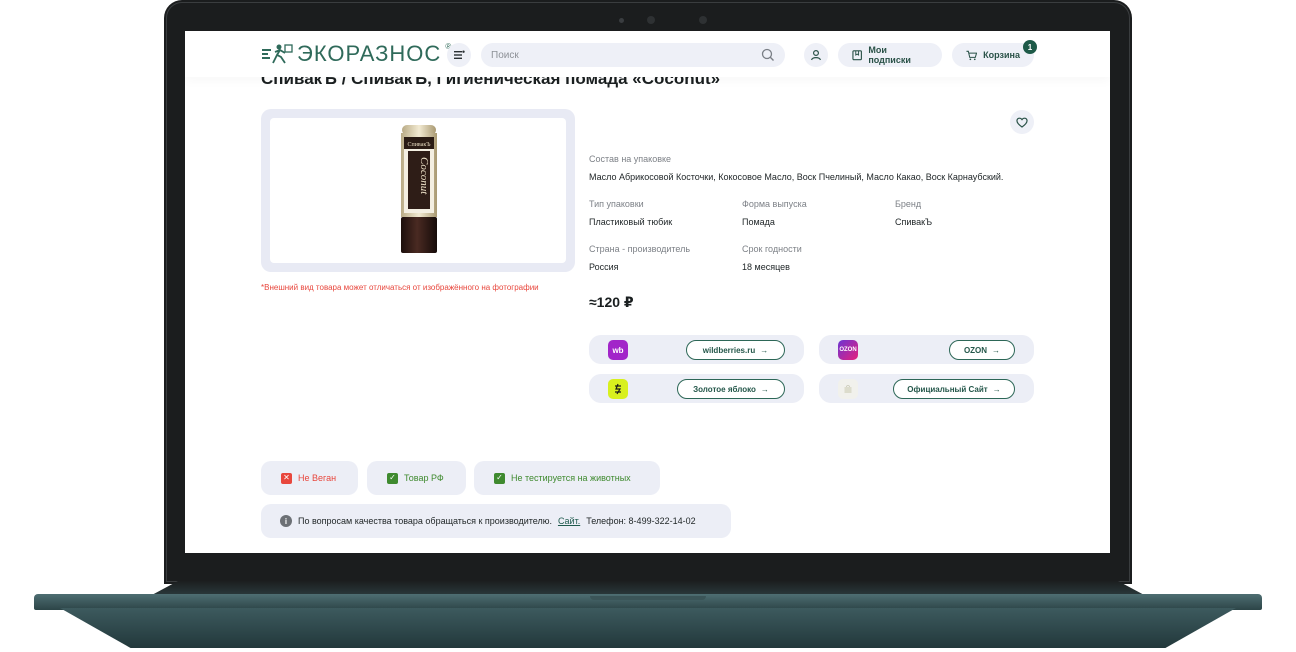 The image size is (1296, 652). Describe the element at coordinates (857, 55) in the screenshot. I see `subscriptions-icon` at that location.